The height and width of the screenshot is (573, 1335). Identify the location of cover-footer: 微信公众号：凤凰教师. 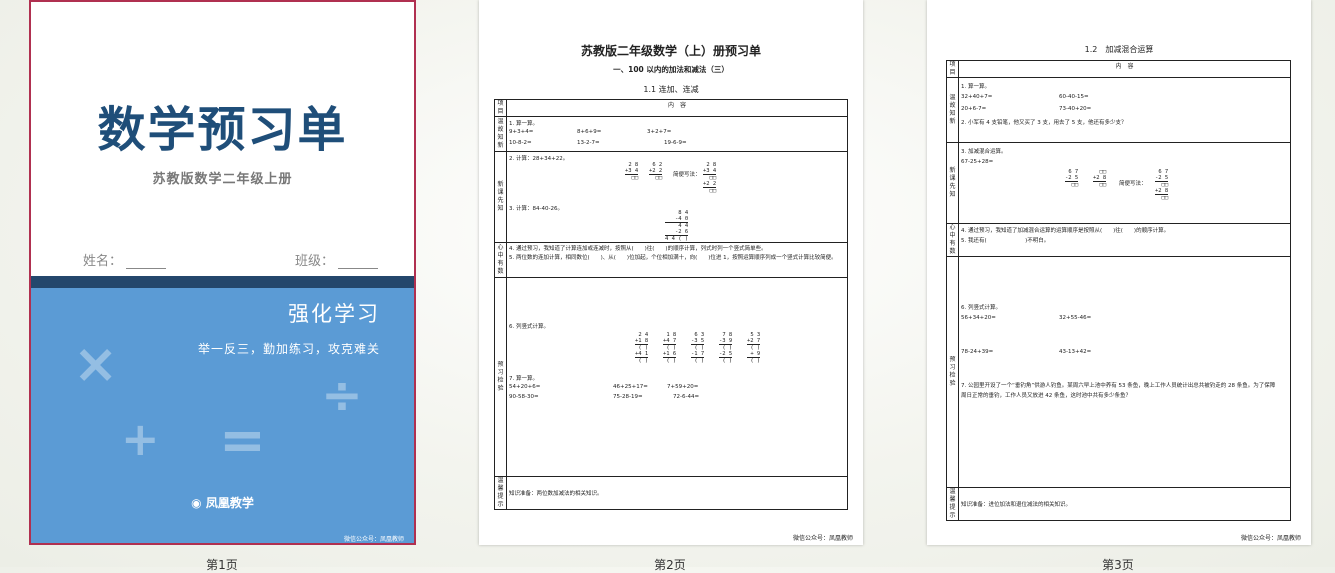
(373, 539).